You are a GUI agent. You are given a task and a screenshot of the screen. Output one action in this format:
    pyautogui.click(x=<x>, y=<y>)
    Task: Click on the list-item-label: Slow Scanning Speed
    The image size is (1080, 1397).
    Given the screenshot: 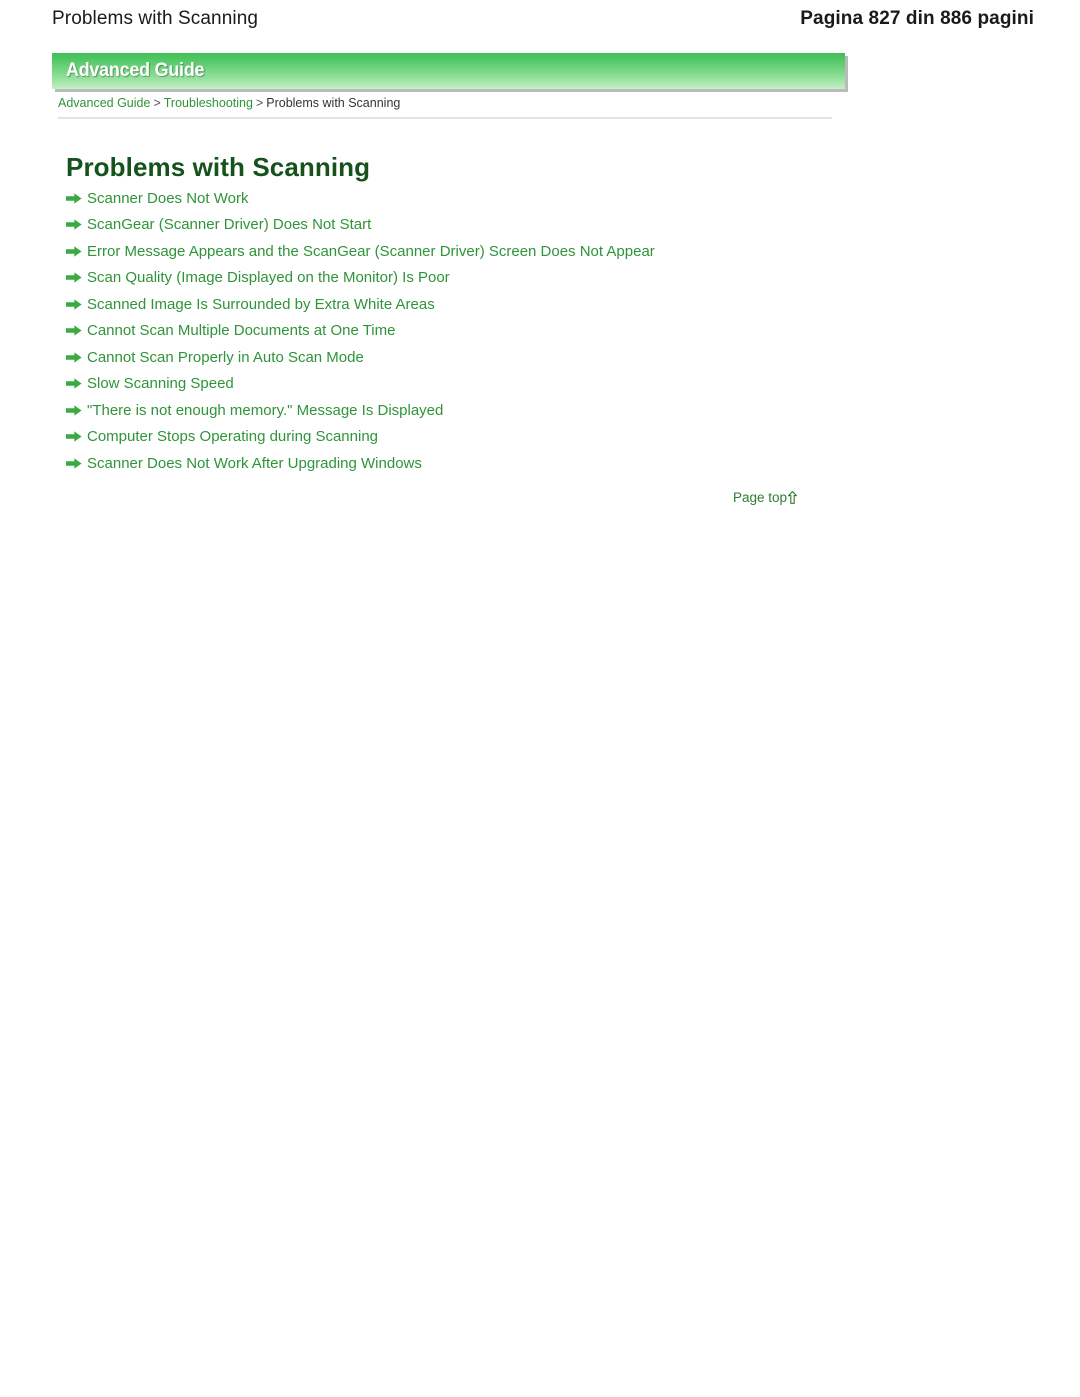 What is the action you would take?
    pyautogui.click(x=160, y=383)
    